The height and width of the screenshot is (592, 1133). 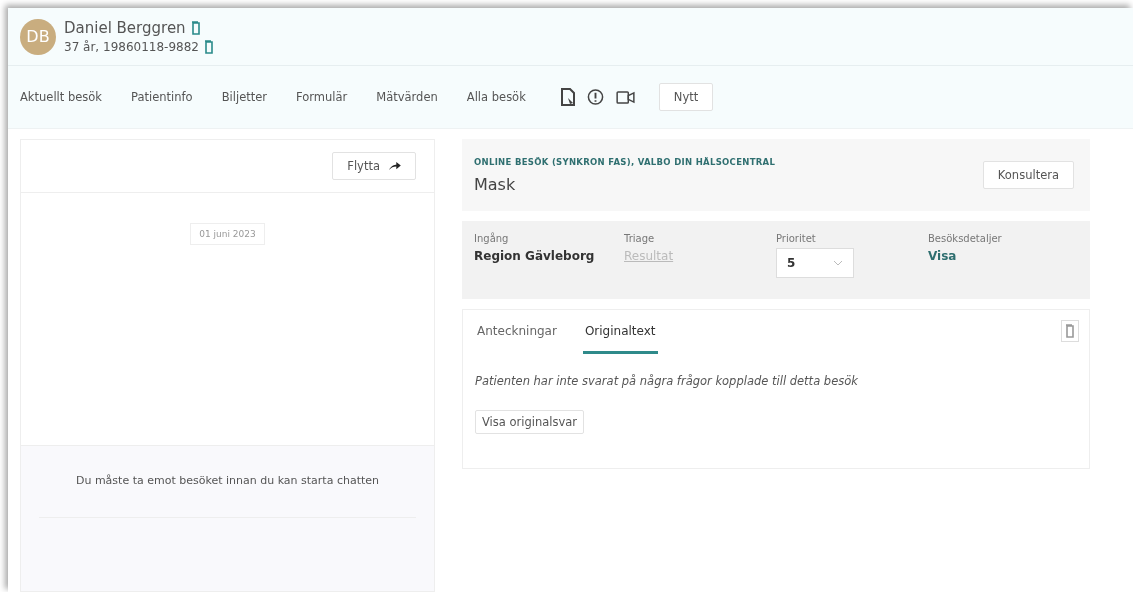 What do you see at coordinates (227, 234) in the screenshot?
I see `date-label: 01 juni 2023` at bounding box center [227, 234].